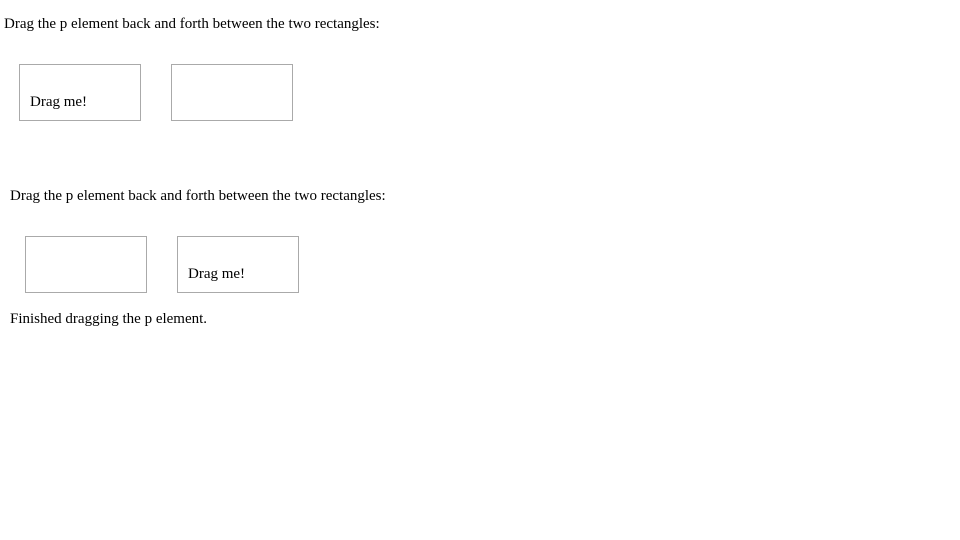 Image resolution: width=960 pixels, height=540 pixels. I want to click on drop-target-right, so click(232, 92).